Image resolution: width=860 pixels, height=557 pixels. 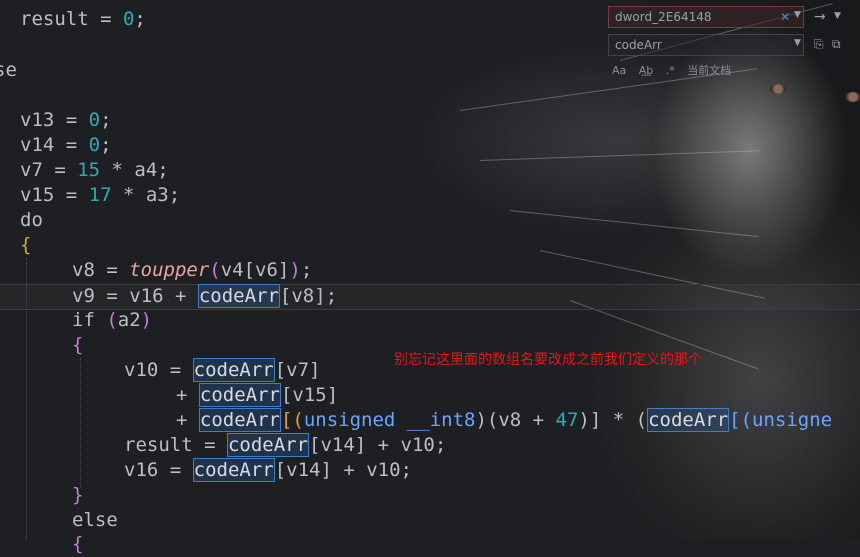 I want to click on whole-word-toggle: A͟b, so click(x=646, y=70).